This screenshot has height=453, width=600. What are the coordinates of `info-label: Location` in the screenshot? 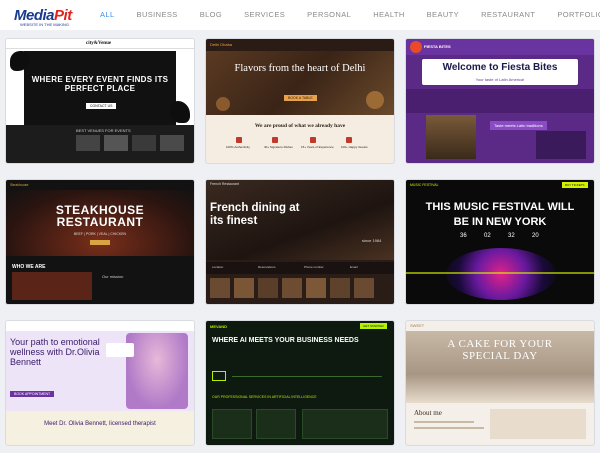 It's located at (218, 267).